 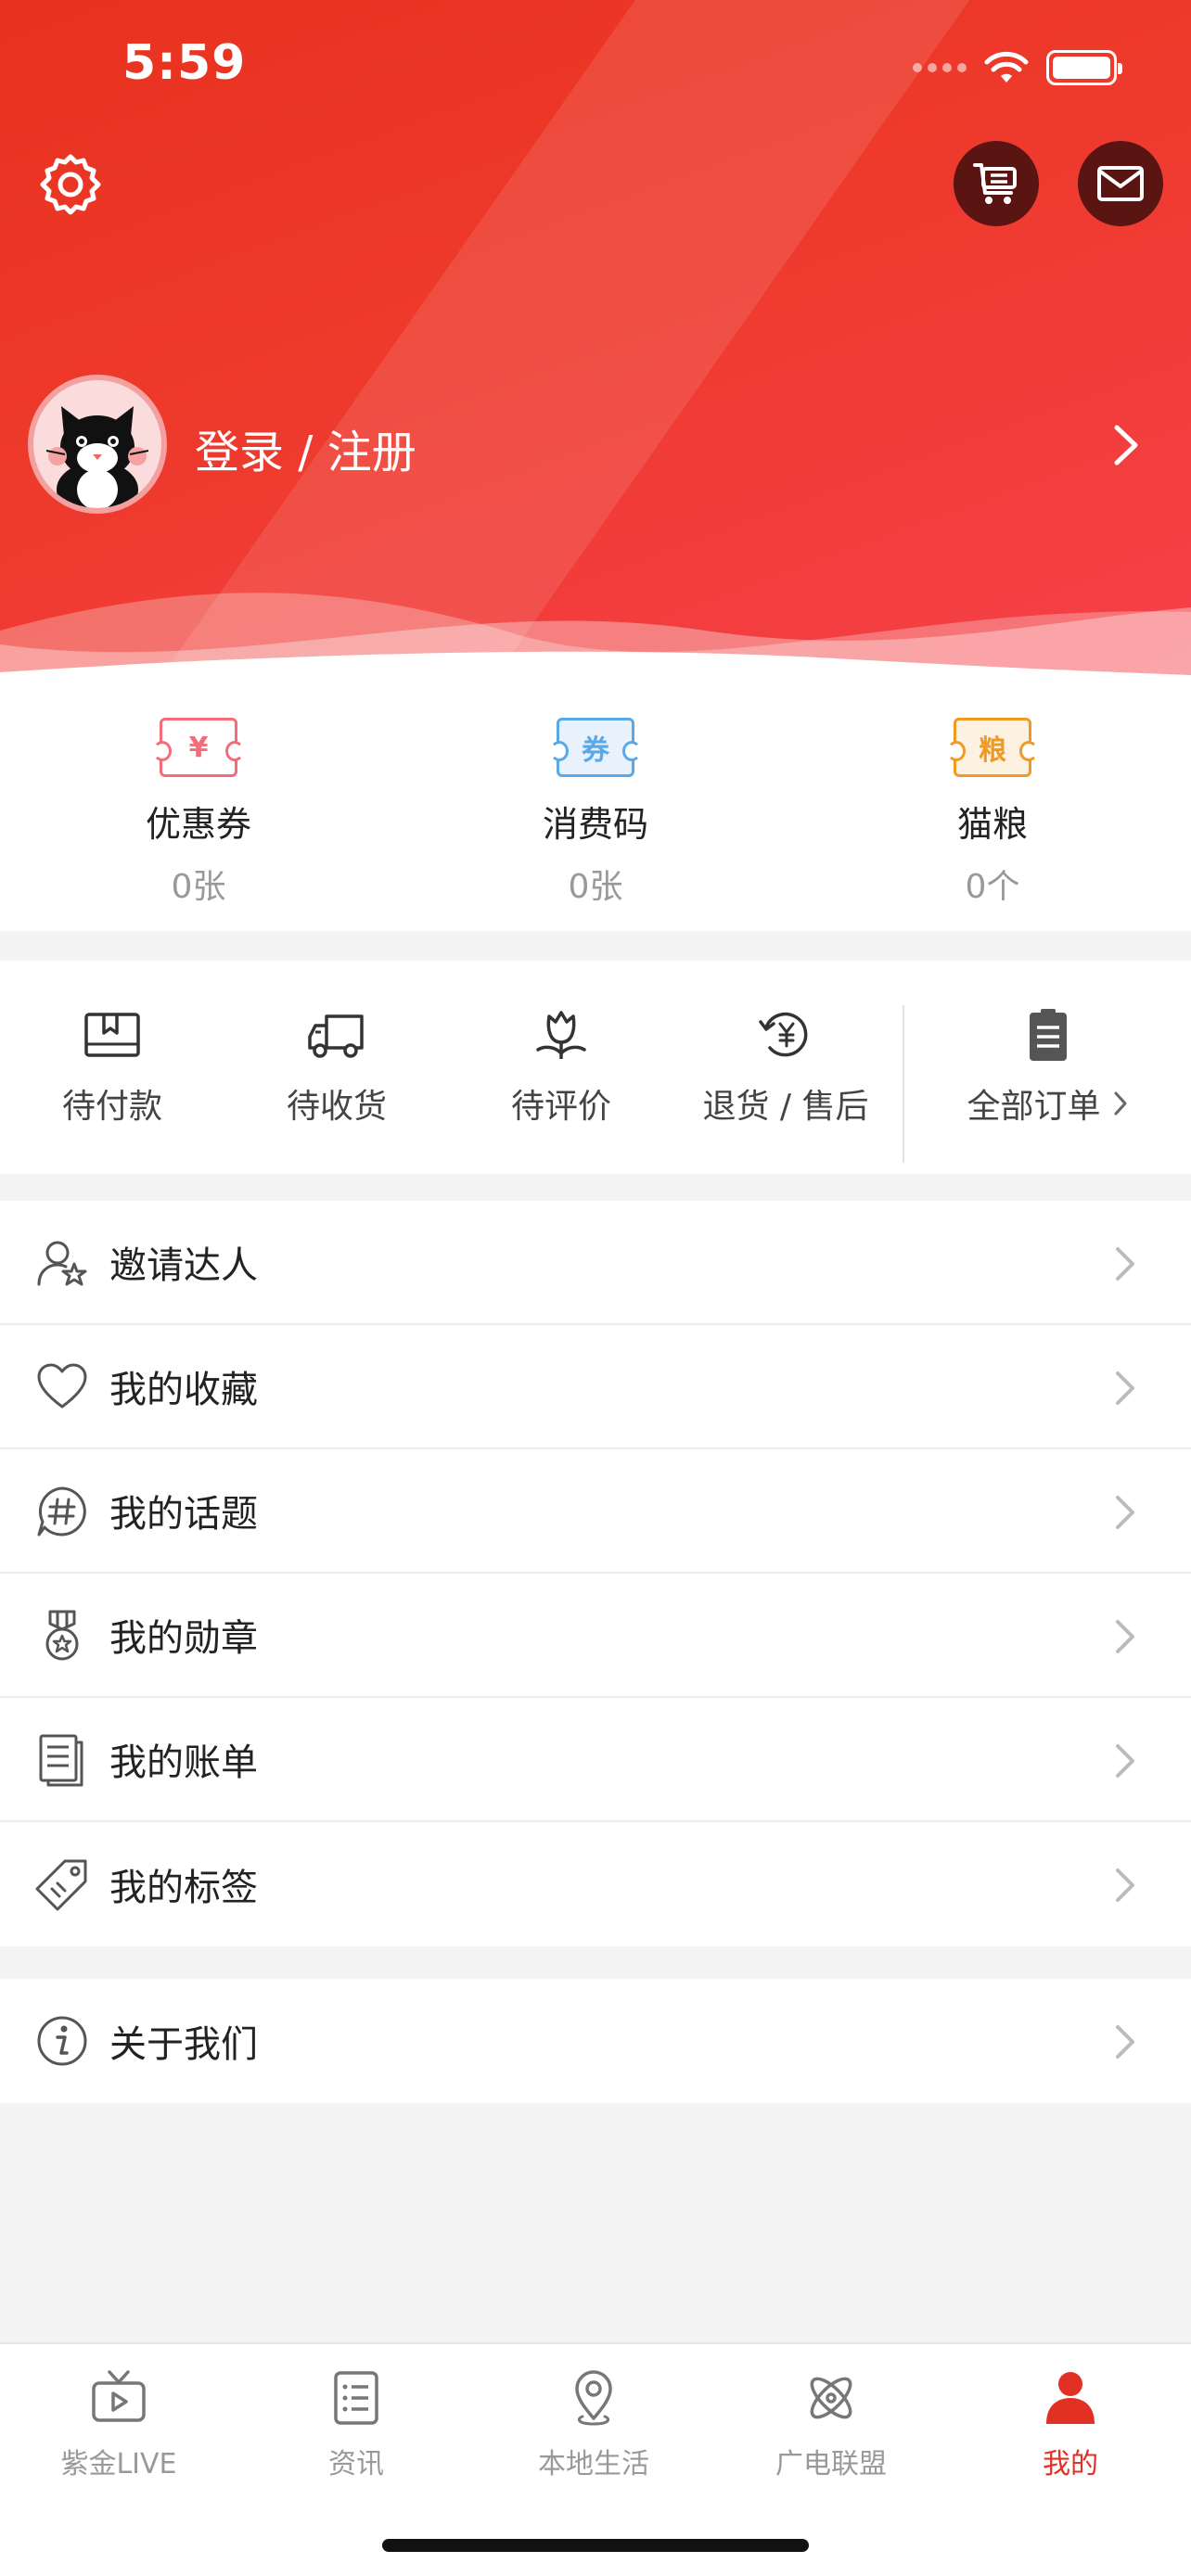 What do you see at coordinates (356, 2464) in the screenshot?
I see `tab-label: 资讯` at bounding box center [356, 2464].